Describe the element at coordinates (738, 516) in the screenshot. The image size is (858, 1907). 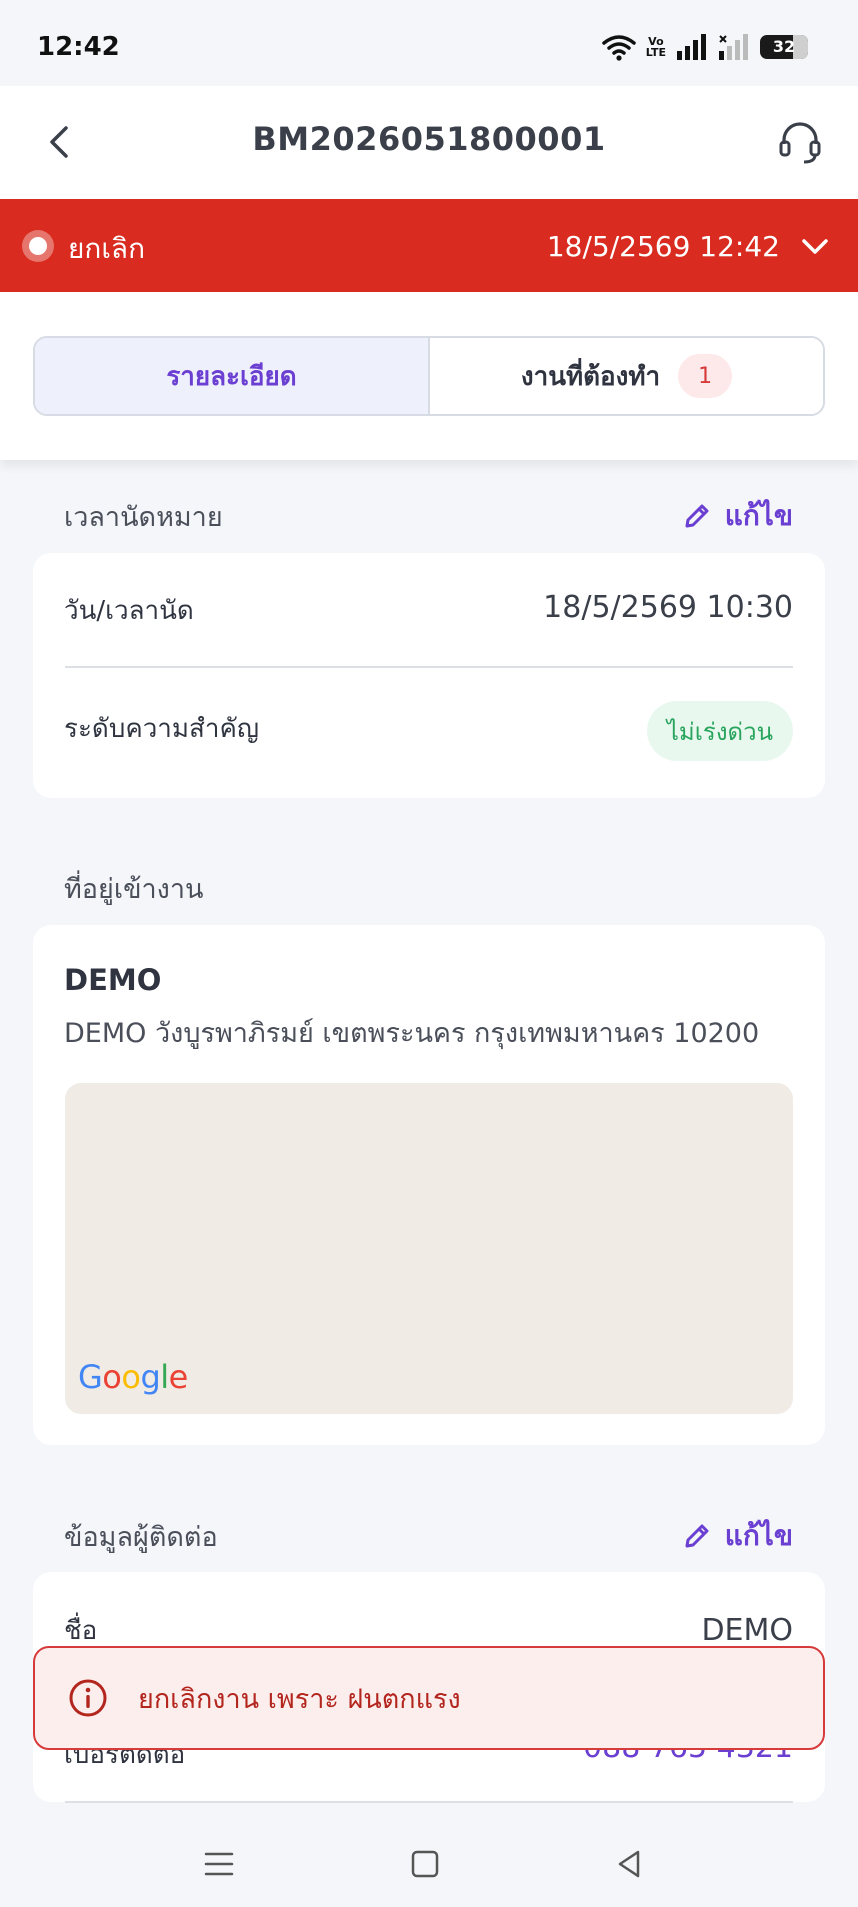
I see `appointment-edit-button: แก้ไข` at that location.